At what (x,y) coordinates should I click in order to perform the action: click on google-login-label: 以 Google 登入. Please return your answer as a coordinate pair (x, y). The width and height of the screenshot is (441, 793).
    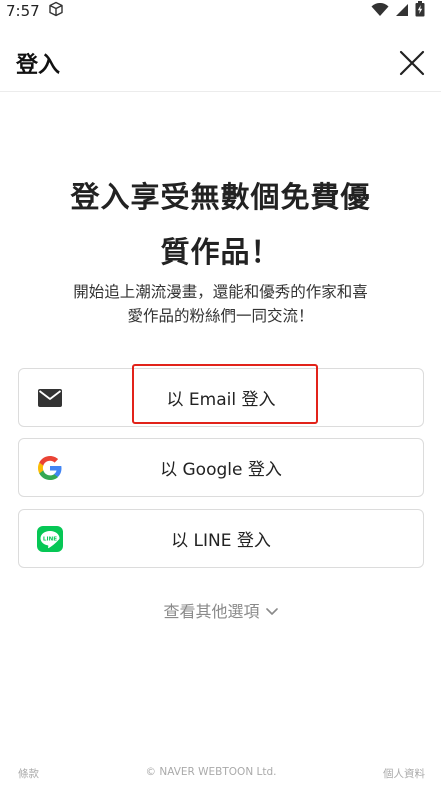
    Looking at the image, I should click on (221, 470).